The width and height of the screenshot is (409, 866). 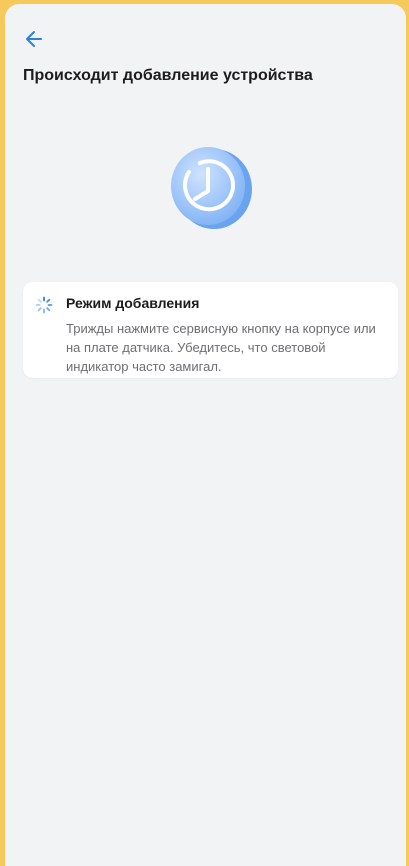 What do you see at coordinates (133, 303) in the screenshot?
I see `card-title: Режим добавления` at bounding box center [133, 303].